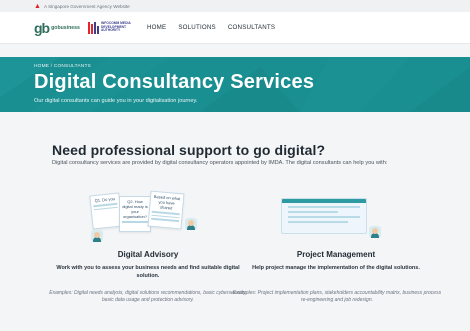  Describe the element at coordinates (336, 254) in the screenshot. I see `card-title-project-management: Project Management` at that location.